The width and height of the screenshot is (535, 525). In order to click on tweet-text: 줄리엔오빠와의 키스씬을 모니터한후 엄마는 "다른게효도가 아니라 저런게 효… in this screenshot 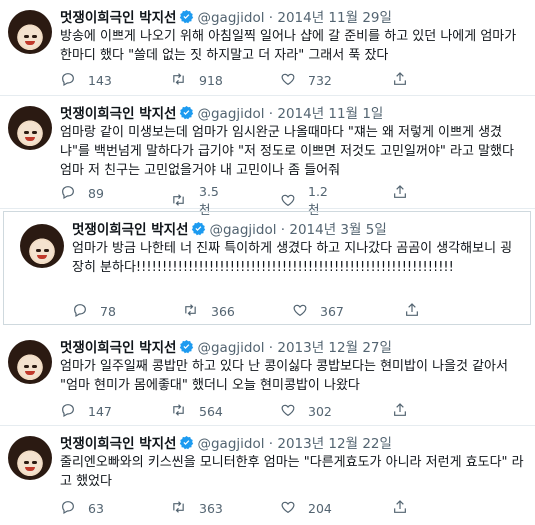, I will do `click(292, 472)`.